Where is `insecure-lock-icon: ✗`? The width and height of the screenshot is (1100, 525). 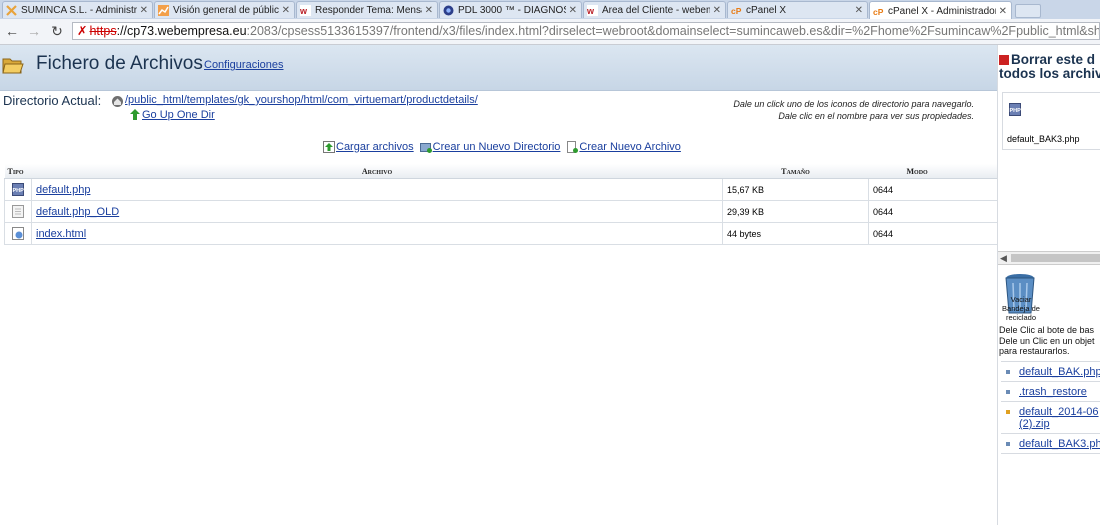 insecure-lock-icon: ✗ is located at coordinates (82, 31).